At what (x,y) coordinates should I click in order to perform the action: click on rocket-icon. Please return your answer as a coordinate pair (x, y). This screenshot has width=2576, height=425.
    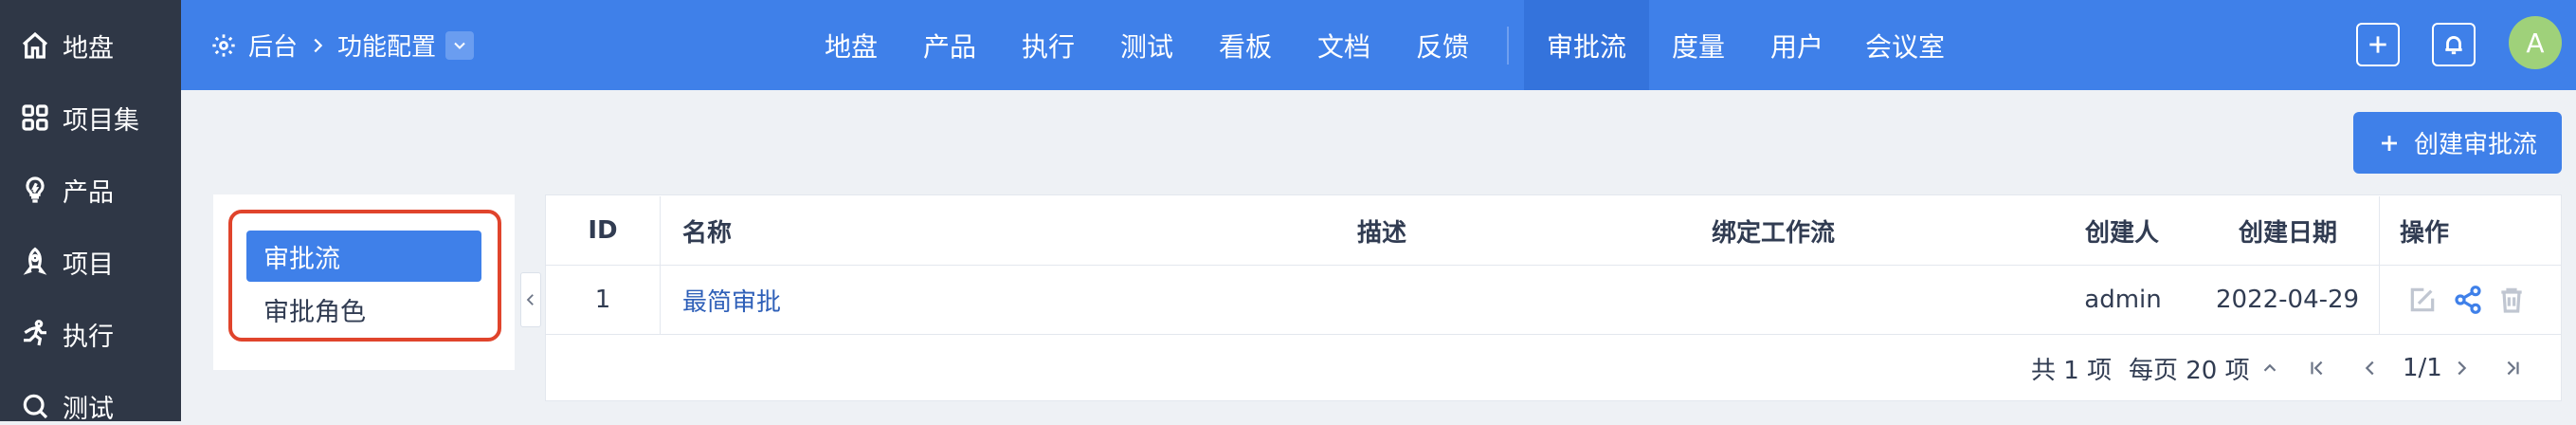
    Looking at the image, I should click on (35, 262).